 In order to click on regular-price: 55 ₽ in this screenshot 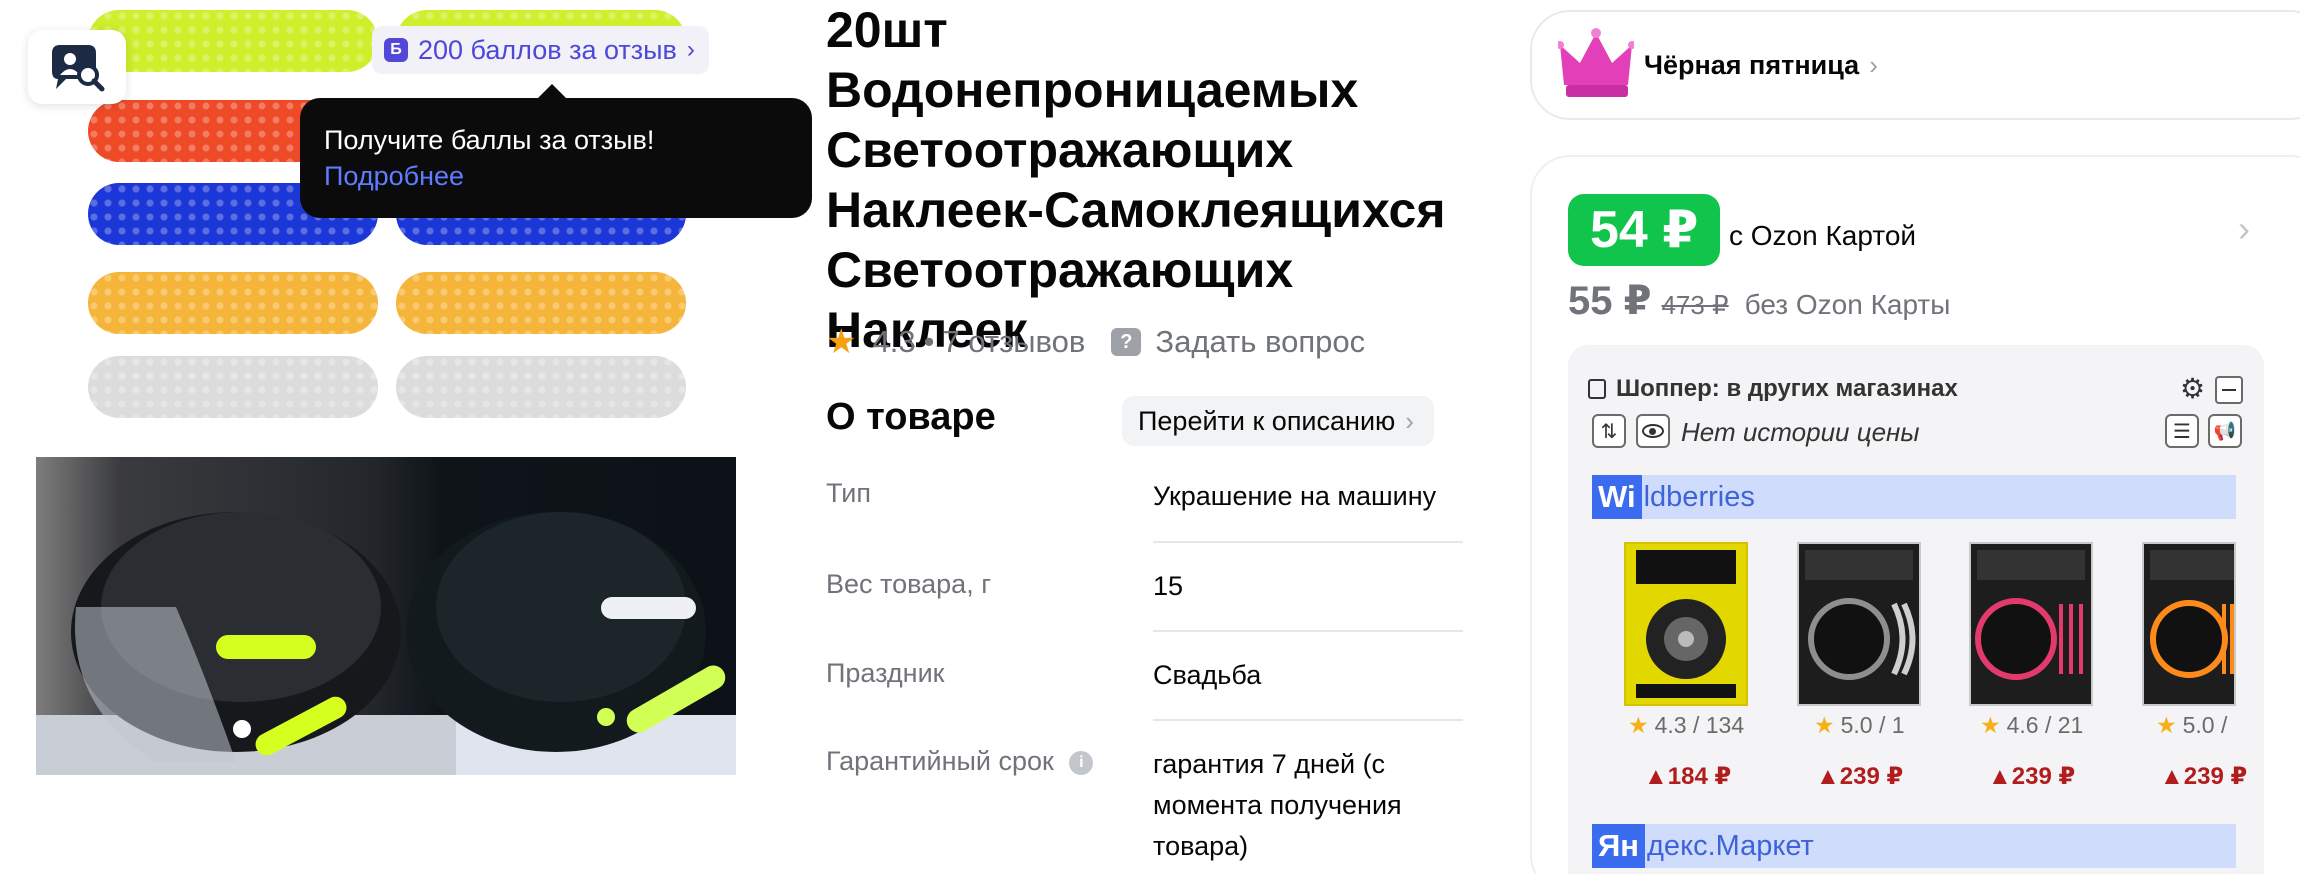, I will do `click(1610, 301)`.